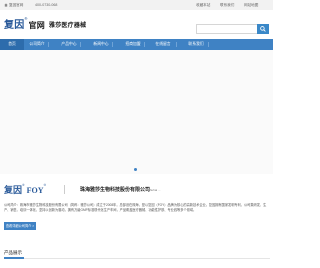  I want to click on search-input, so click(227, 29).